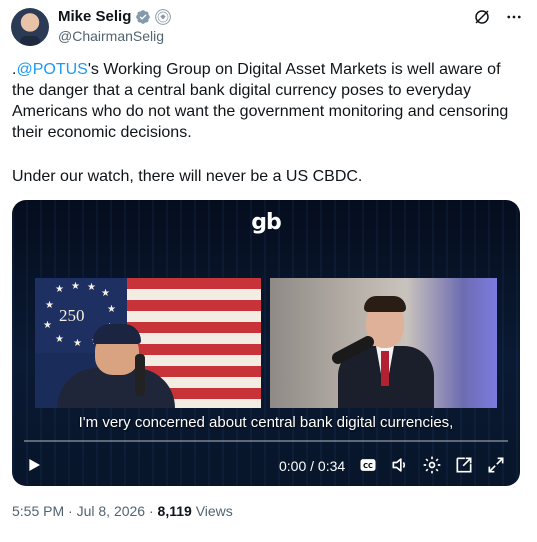 The width and height of the screenshot is (537, 542). Describe the element at coordinates (143, 17) in the screenshot. I see `verified-badge-icon` at that location.